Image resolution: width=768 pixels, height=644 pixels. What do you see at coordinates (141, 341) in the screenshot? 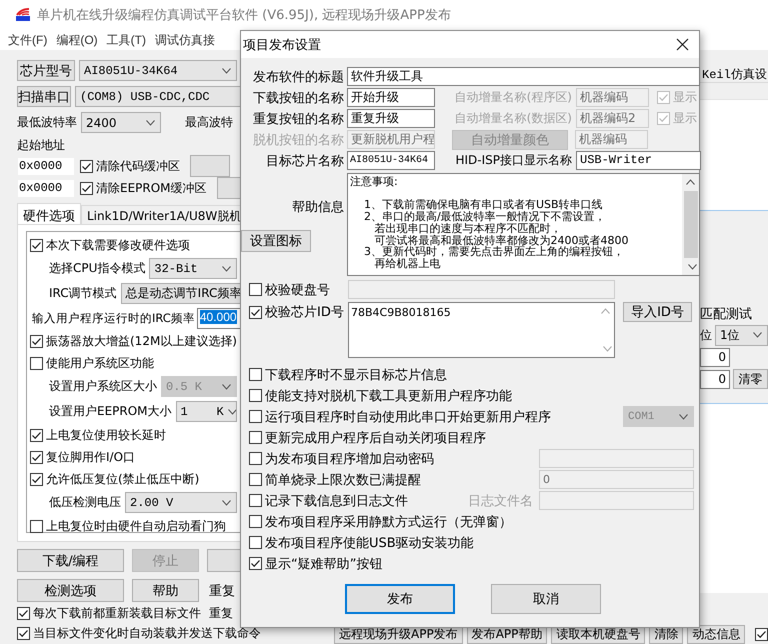
I see `checkbox-label: 振荡器放大增益(12M以上建议选择)` at bounding box center [141, 341].